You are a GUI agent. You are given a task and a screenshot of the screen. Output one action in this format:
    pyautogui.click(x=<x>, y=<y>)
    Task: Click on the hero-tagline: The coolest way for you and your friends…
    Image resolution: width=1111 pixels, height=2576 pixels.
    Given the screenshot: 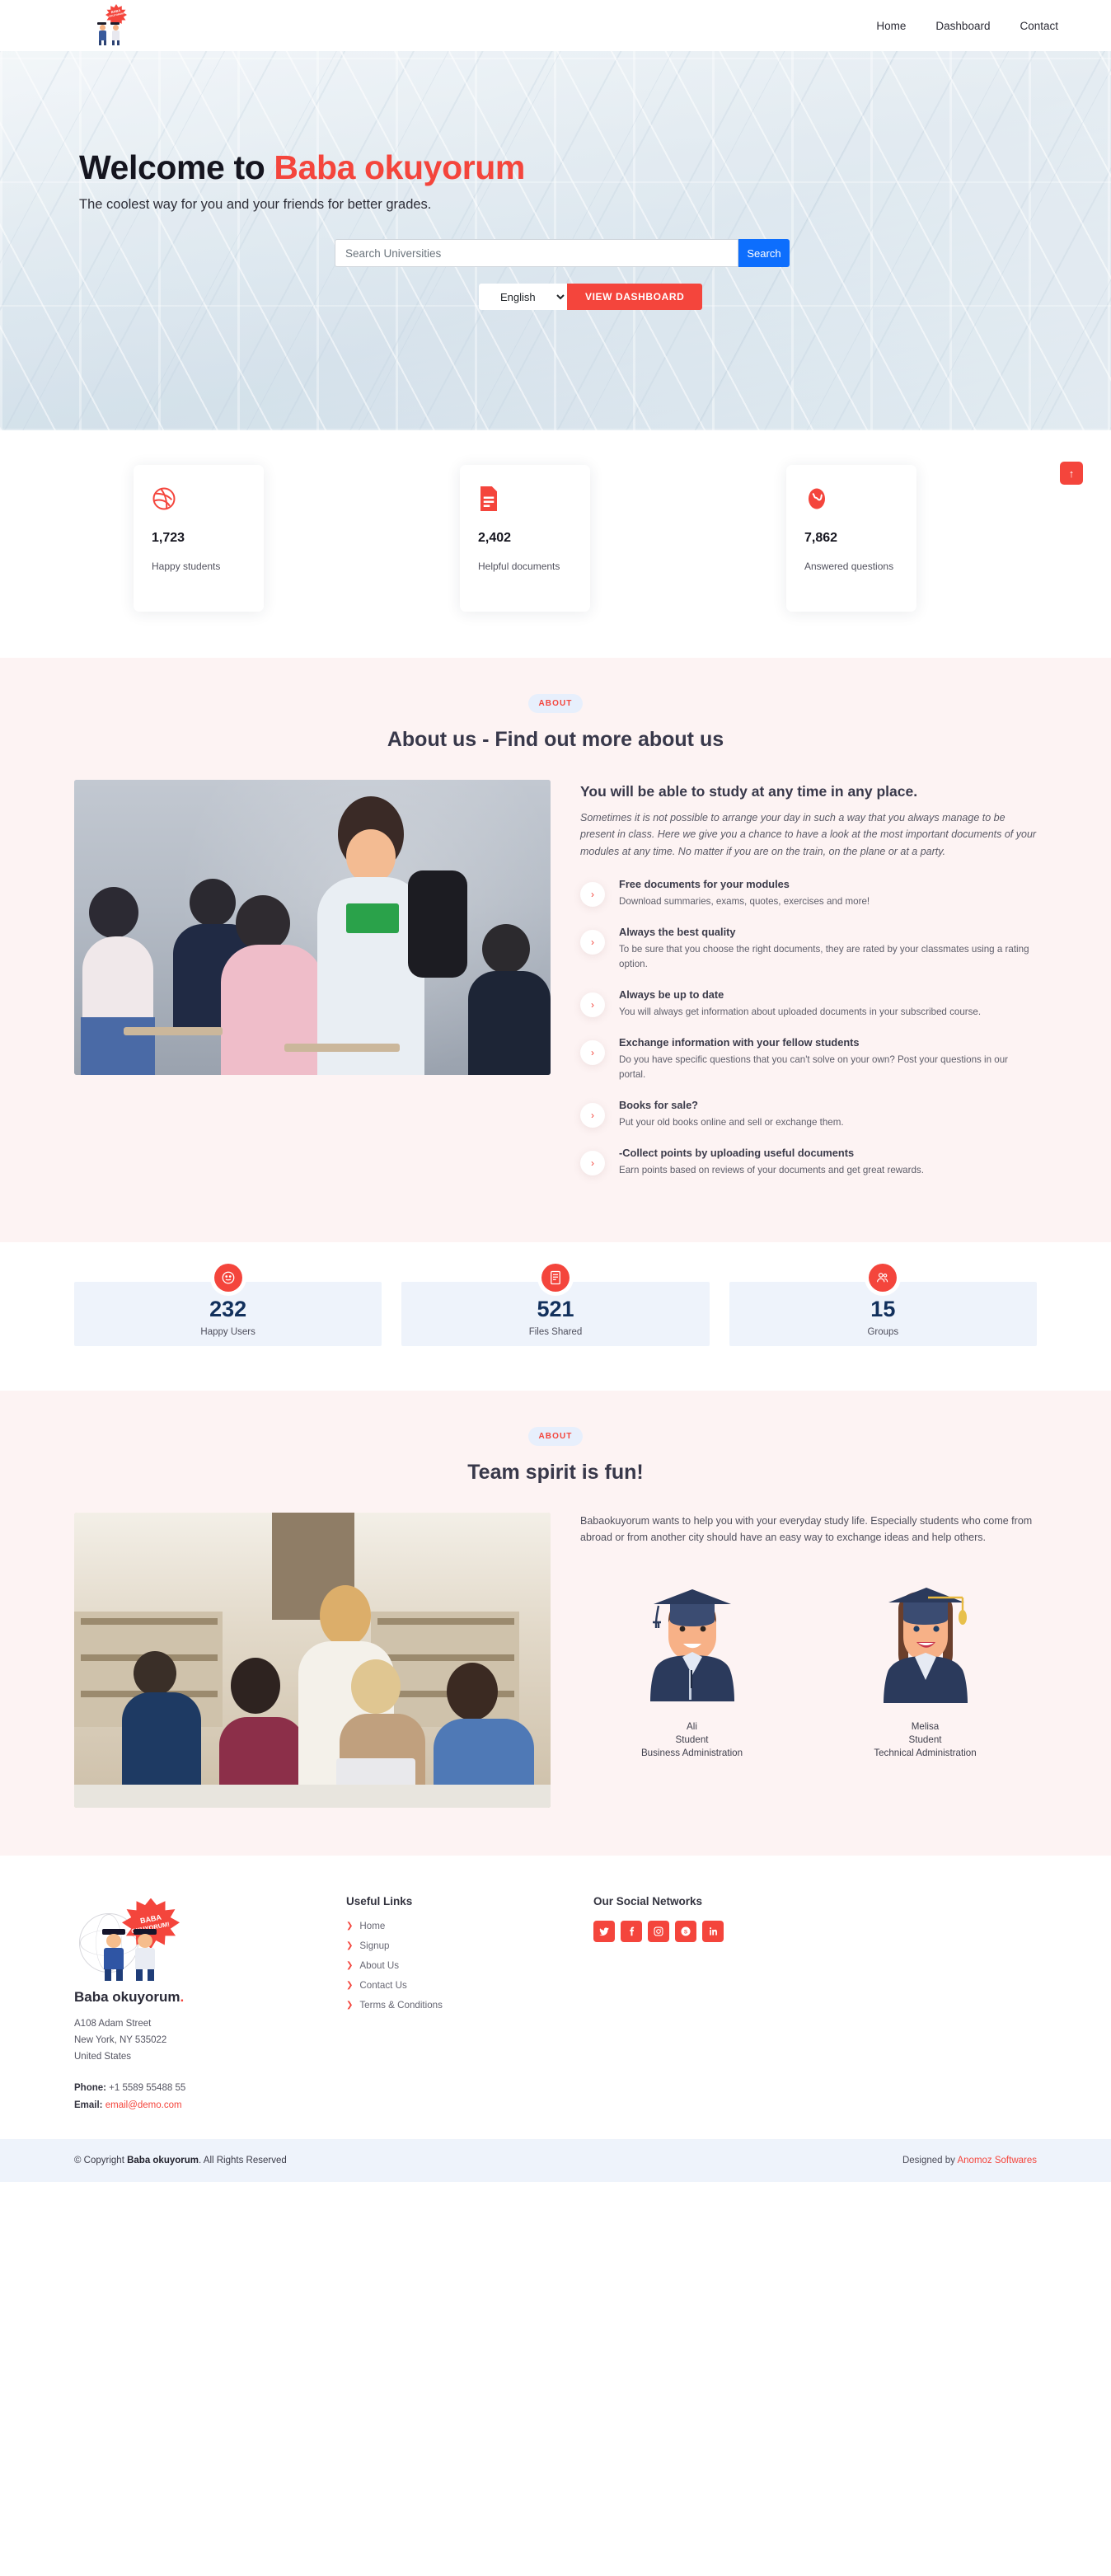 What is the action you would take?
    pyautogui.click(x=255, y=204)
    